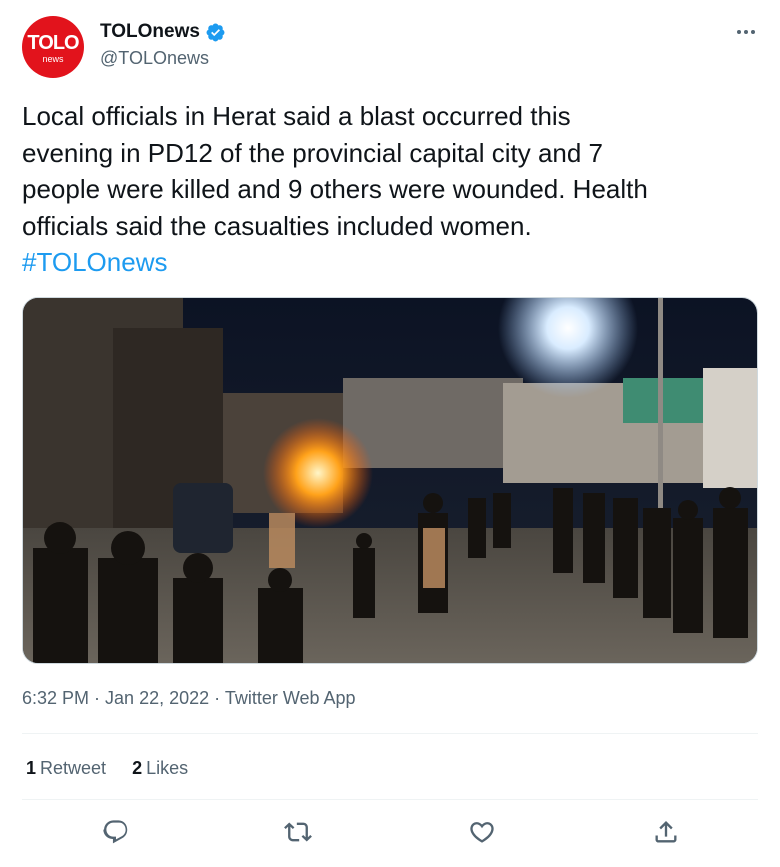  I want to click on verified-badge-icon, so click(215, 32).